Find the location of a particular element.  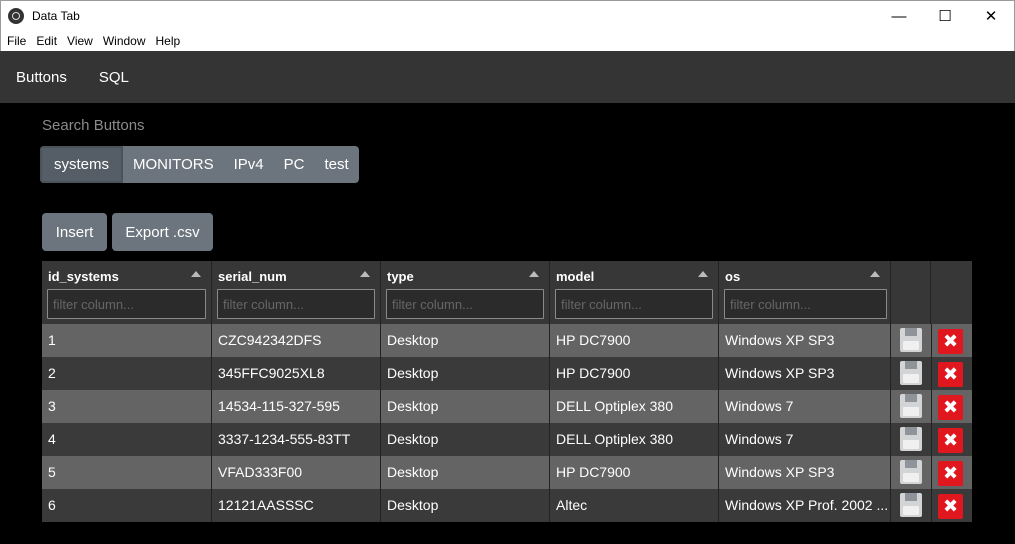

filter-input-serial-num is located at coordinates (296, 304).